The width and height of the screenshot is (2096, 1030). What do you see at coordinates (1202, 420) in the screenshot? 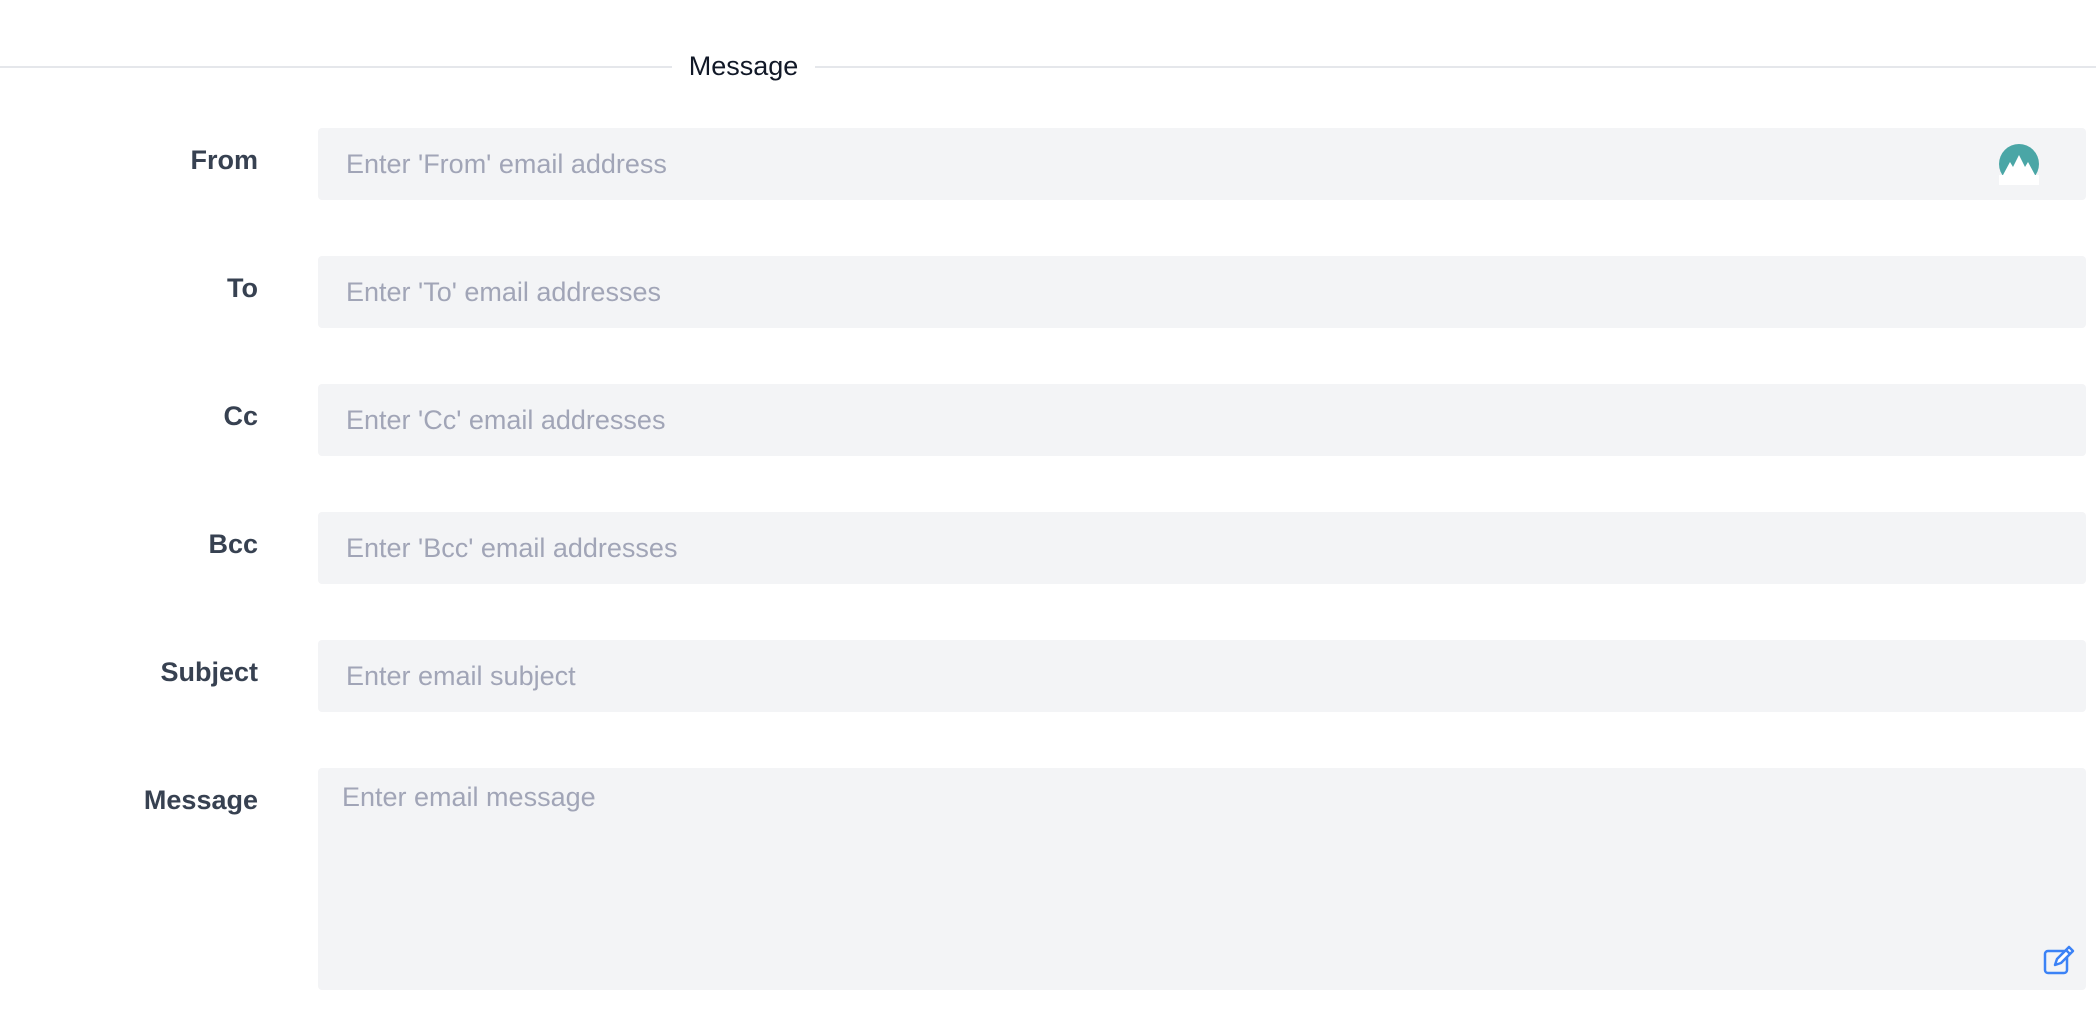
I see `cc-email-input` at bounding box center [1202, 420].